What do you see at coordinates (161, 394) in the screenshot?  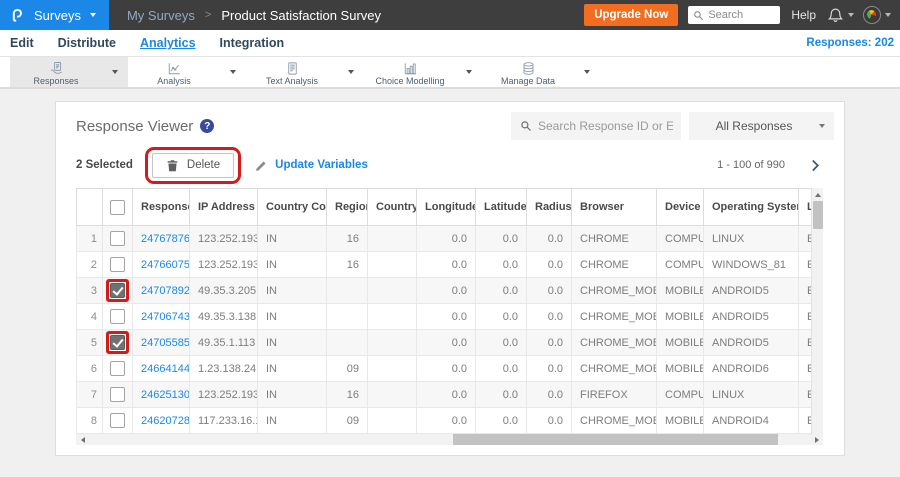 I see `response-id-link: 24625130` at bounding box center [161, 394].